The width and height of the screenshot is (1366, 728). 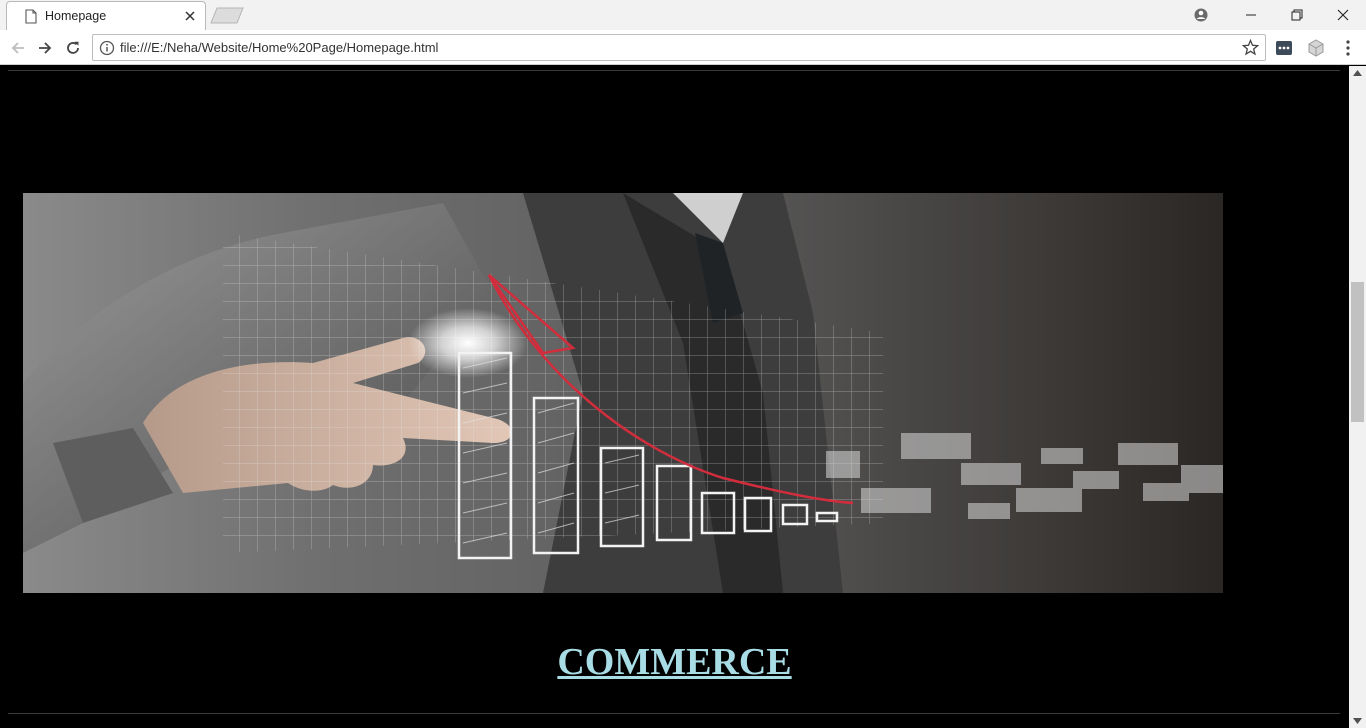 I want to click on tab-strip: Homepage, so click(x=683, y=15).